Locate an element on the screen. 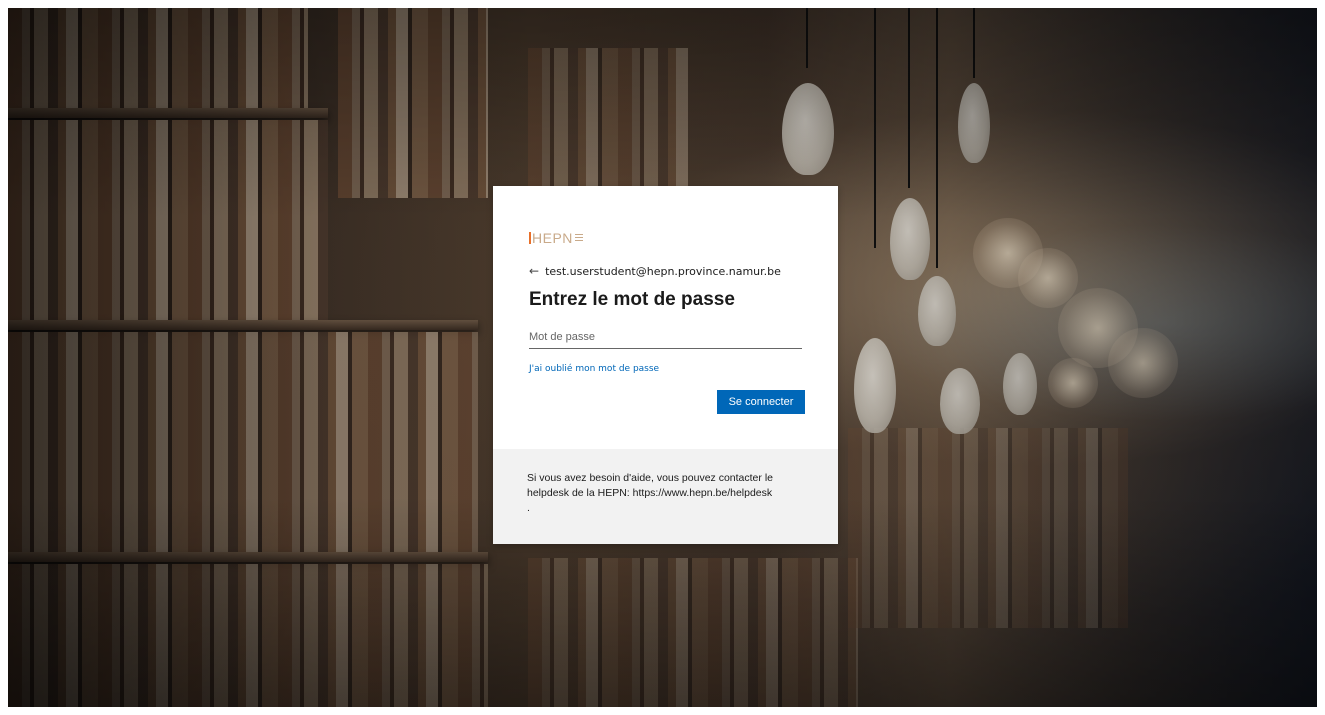  forgot-password-link: J'ai oublié mon mot de passe is located at coordinates (594, 369).